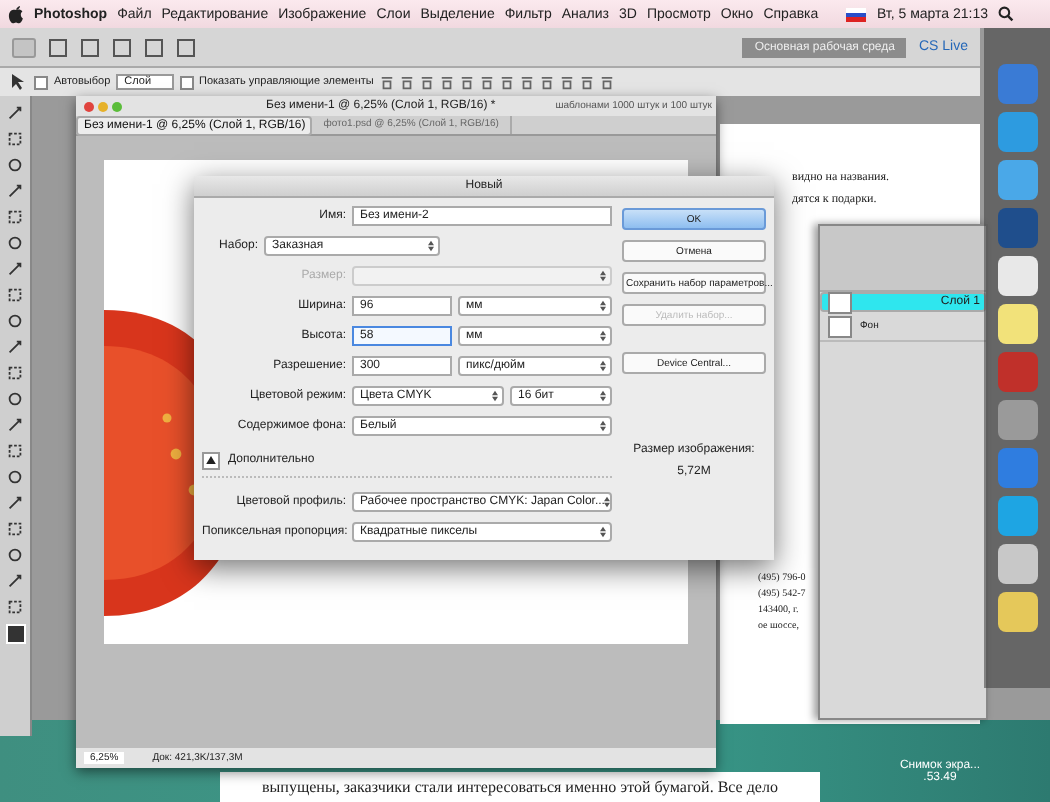 This screenshot has width=1050, height=802. What do you see at coordinates (1006, 14) in the screenshot?
I see `search-icon` at bounding box center [1006, 14].